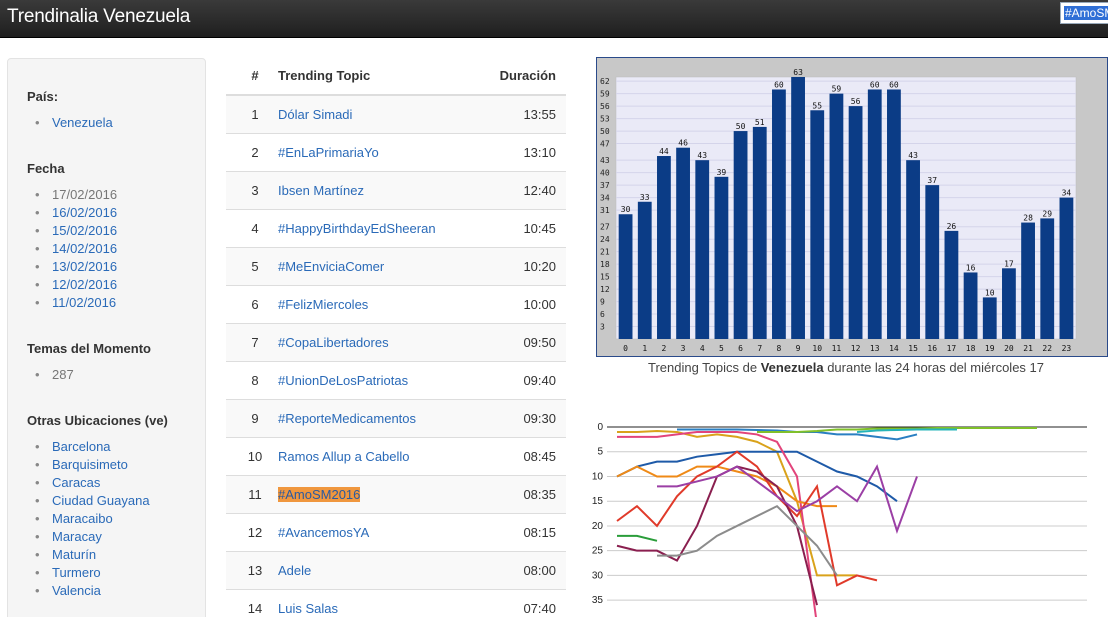  Describe the element at coordinates (598, 551) in the screenshot. I see `y-tick-label: 25` at that location.